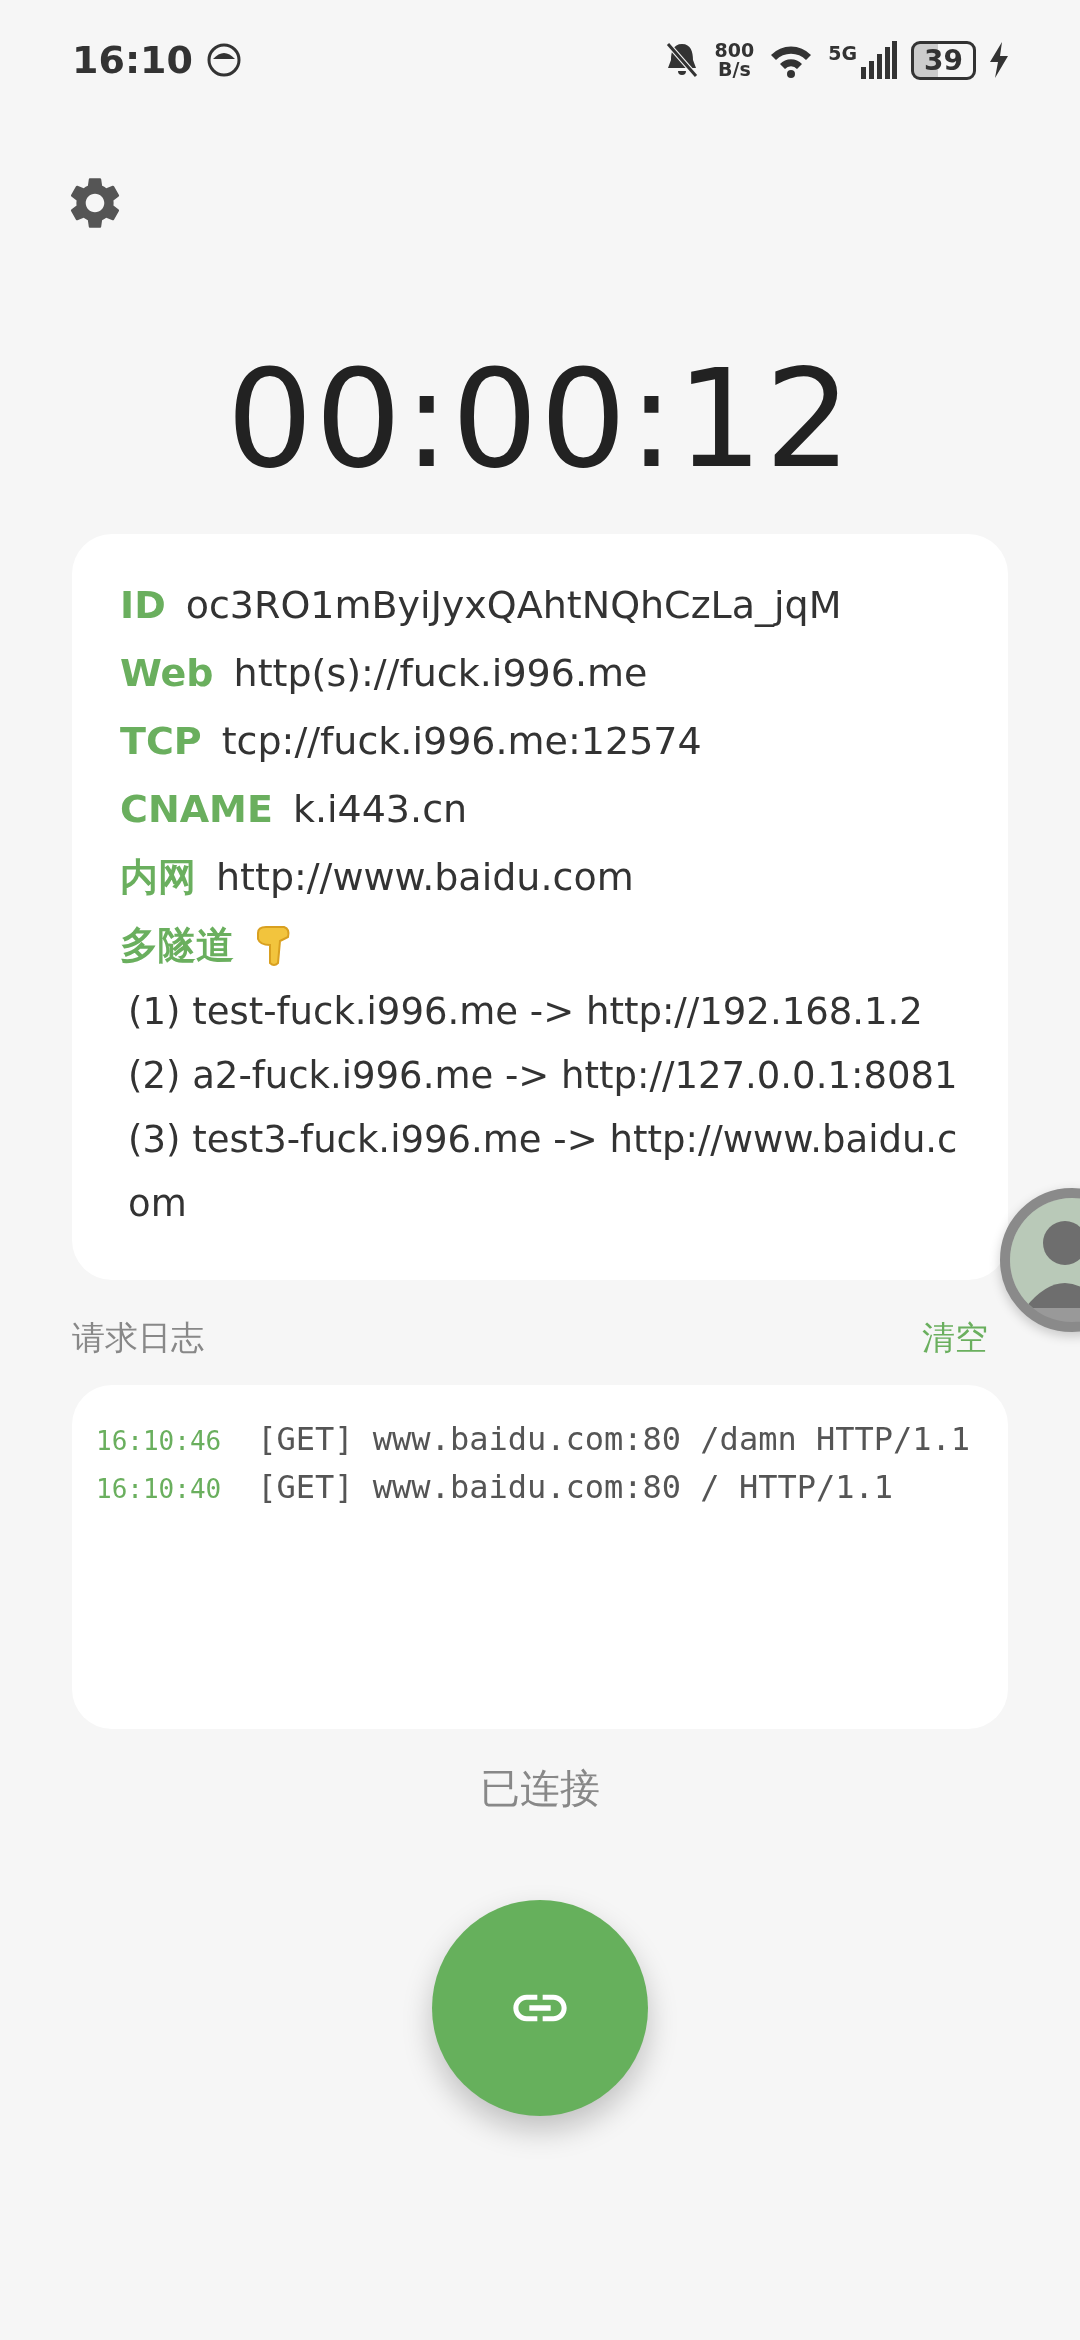  What do you see at coordinates (143, 605) in the screenshot?
I see `info-label: ID` at bounding box center [143, 605].